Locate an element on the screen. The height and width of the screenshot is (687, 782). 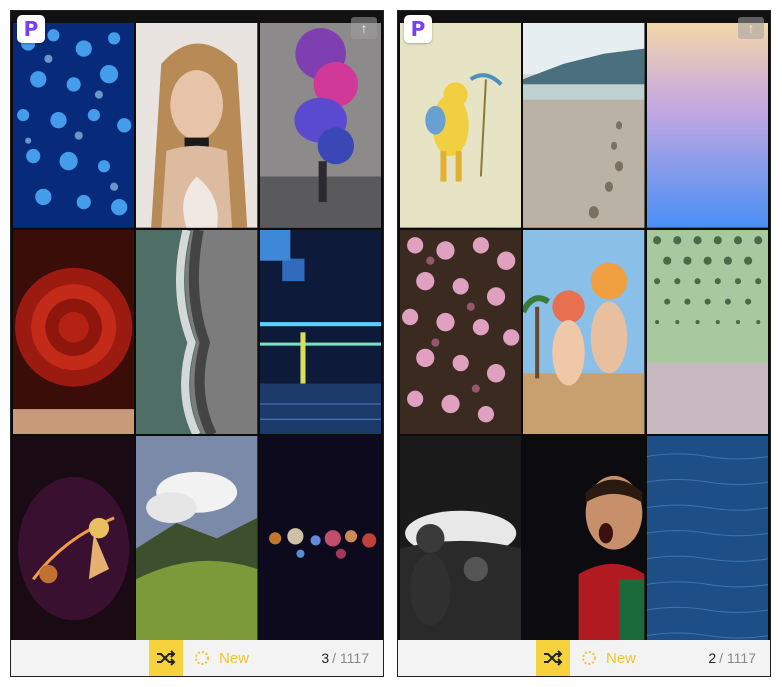
wallpaper-tile-green-mountains is located at coordinates (197, 538).